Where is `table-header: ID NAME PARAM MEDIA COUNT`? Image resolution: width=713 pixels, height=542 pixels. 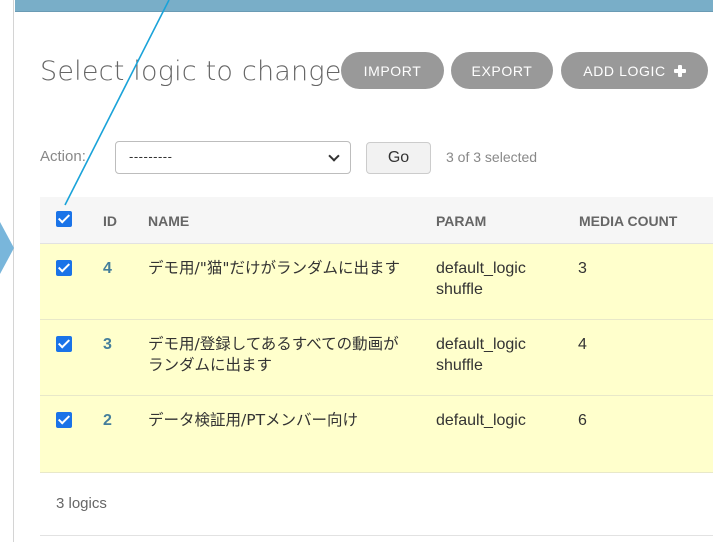 table-header: ID NAME PARAM MEDIA COUNT is located at coordinates (376, 220).